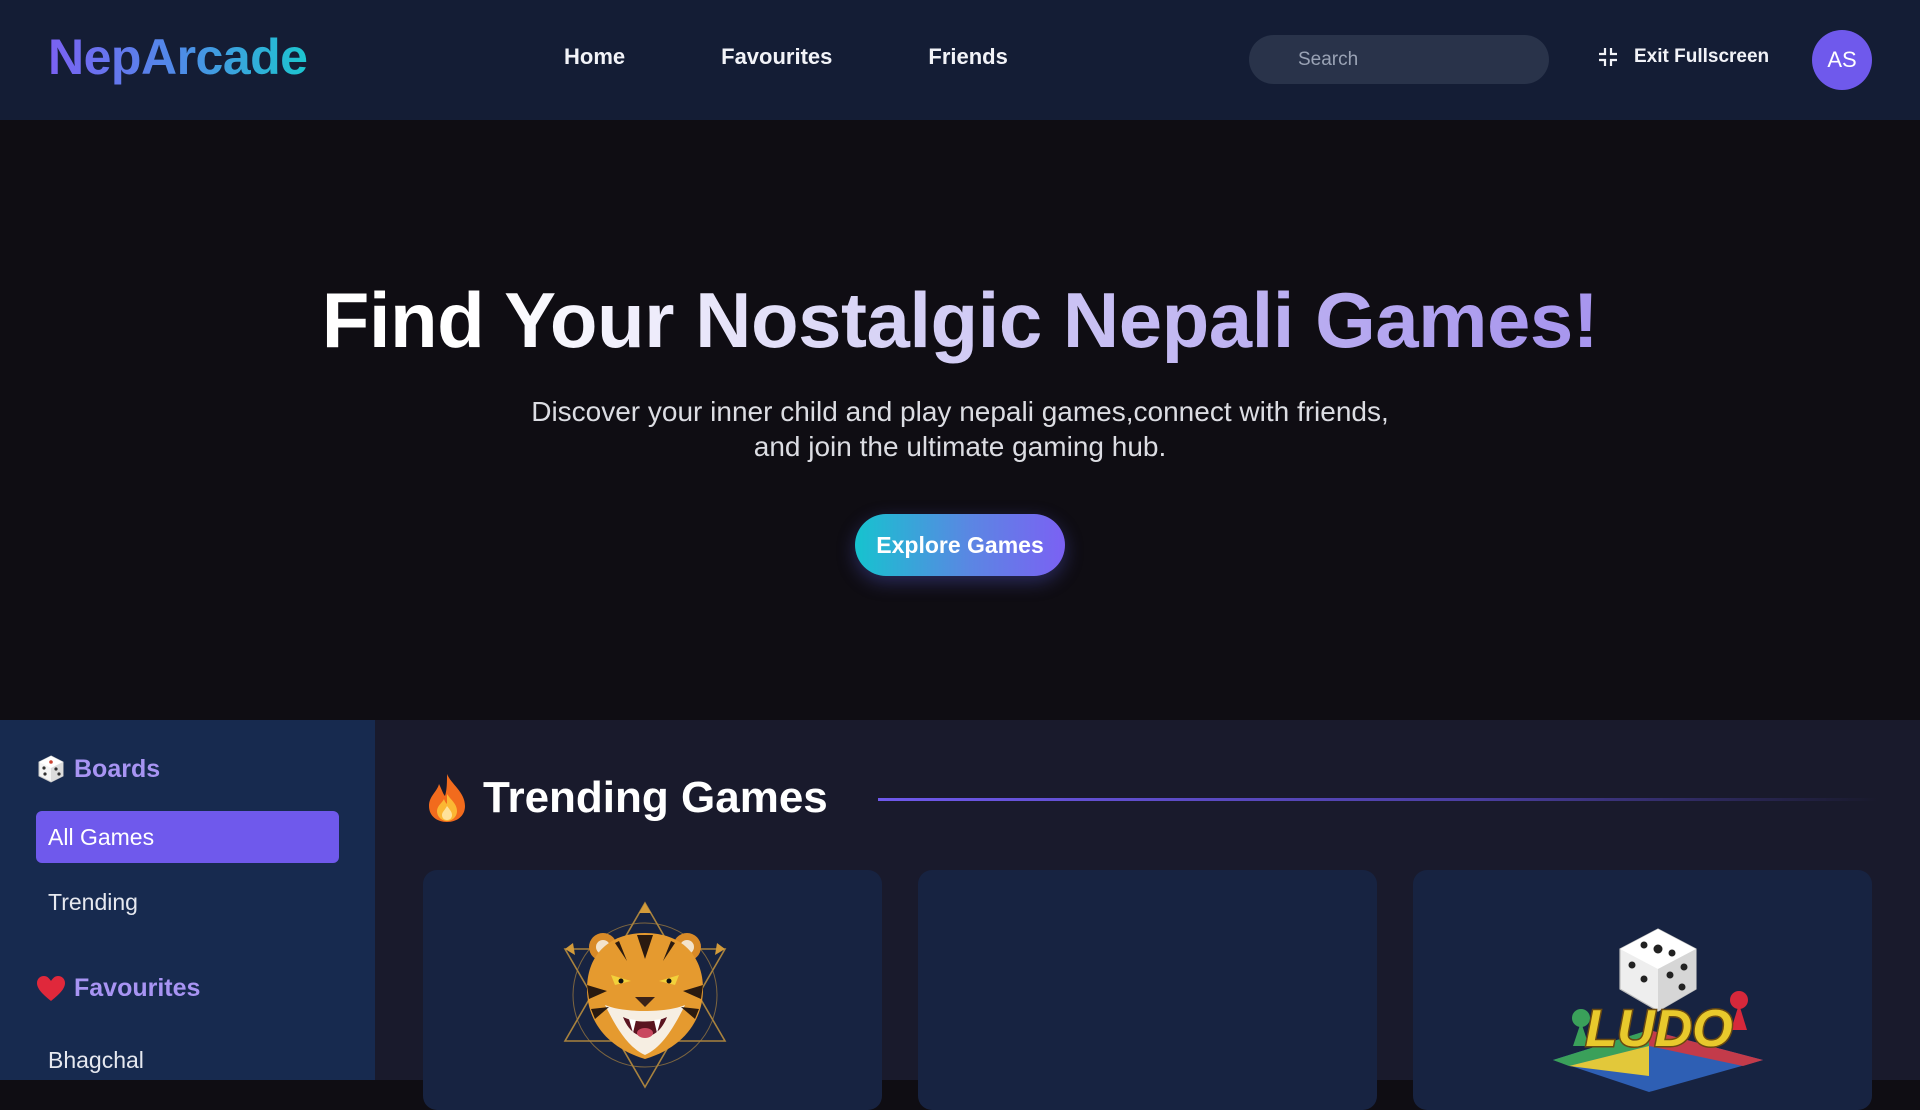 The height and width of the screenshot is (1110, 1920). I want to click on section-divider, so click(1378, 799).